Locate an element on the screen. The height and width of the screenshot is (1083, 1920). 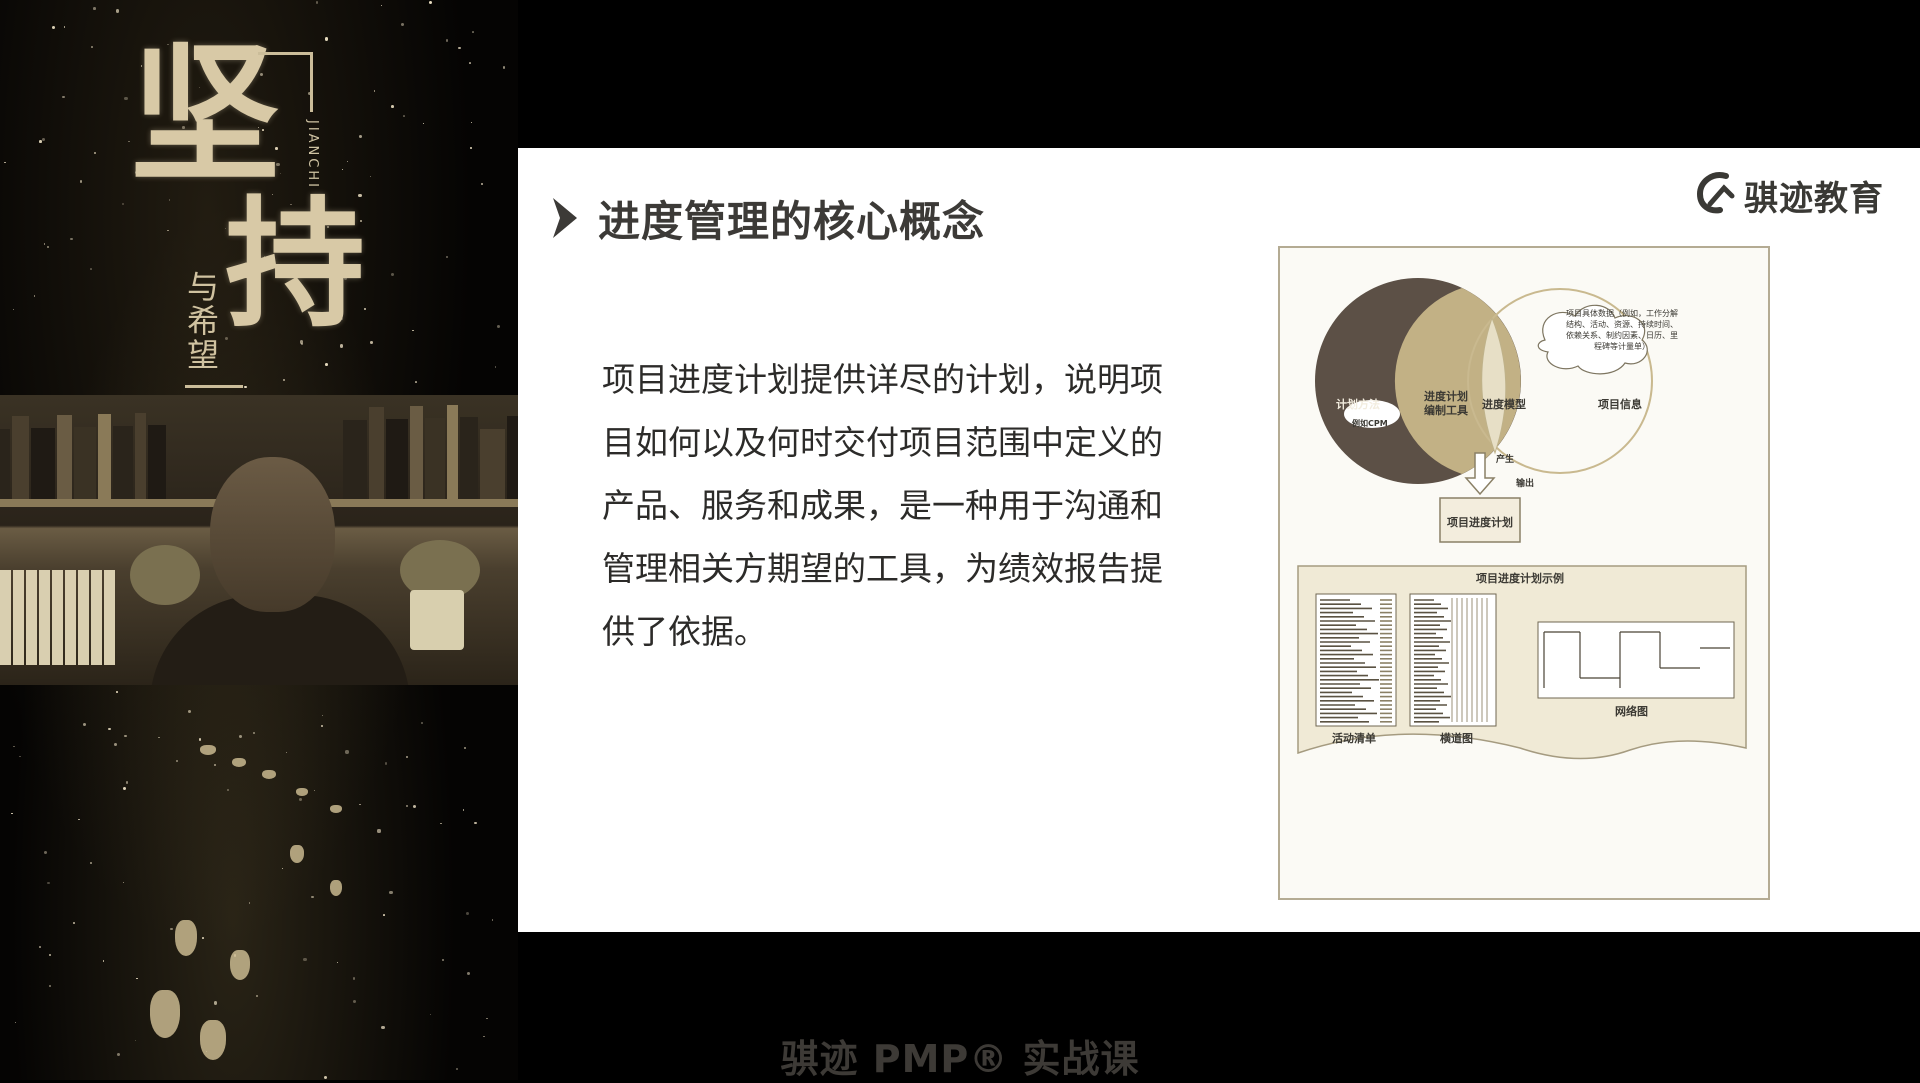
calligraphy-subtitle: 与希望 is located at coordinates (201, 321).